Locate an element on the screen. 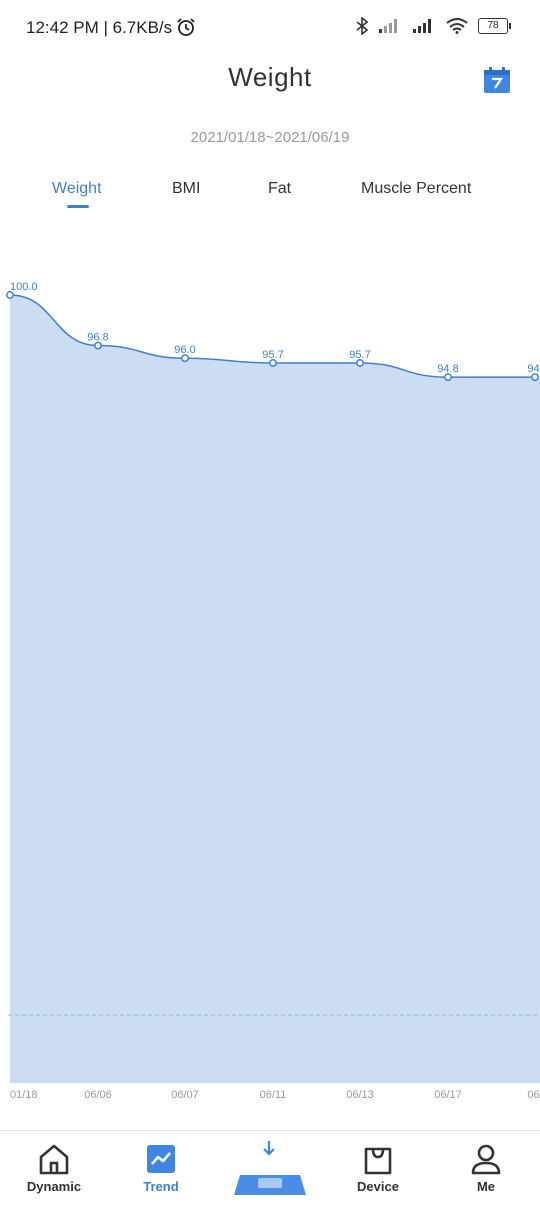  nav-label: Device is located at coordinates (378, 1186).